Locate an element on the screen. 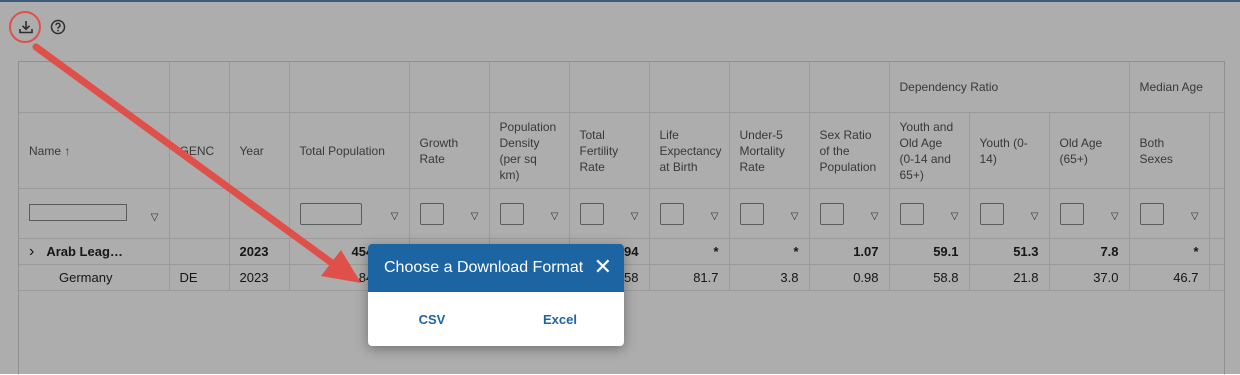  dialog-header: Choose a Download Format ✕ is located at coordinates (496, 268).